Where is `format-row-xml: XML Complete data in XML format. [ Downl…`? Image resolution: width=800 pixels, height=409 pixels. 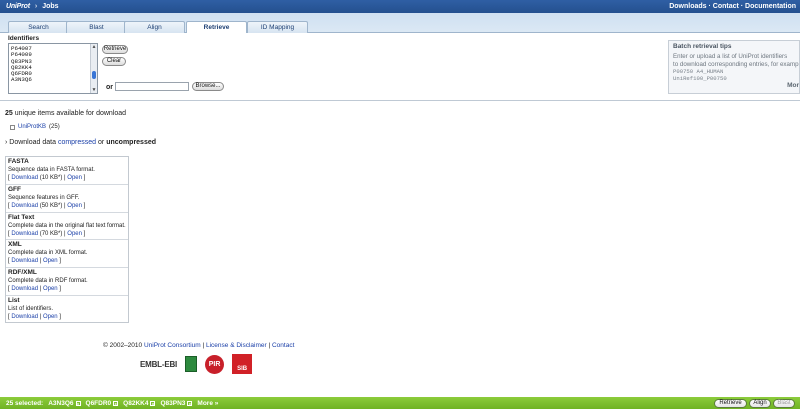 format-row-xml: XML Complete data in XML format. [ Downl… is located at coordinates (67, 254).